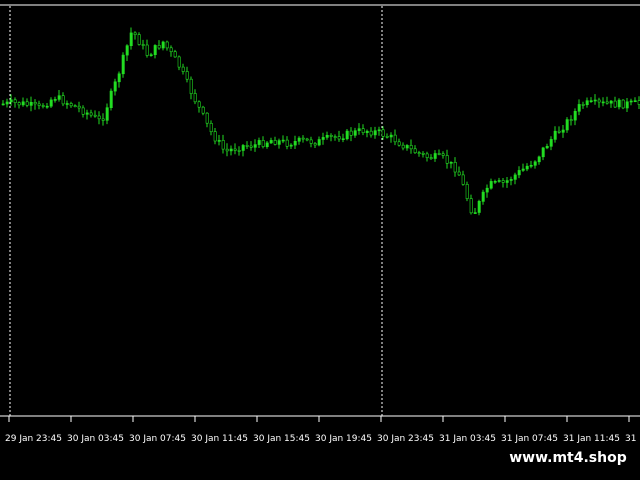 Image resolution: width=640 pixels, height=480 pixels. What do you see at coordinates (33, 439) in the screenshot?
I see `x-tick-label: 29 Jan 23:45` at bounding box center [33, 439].